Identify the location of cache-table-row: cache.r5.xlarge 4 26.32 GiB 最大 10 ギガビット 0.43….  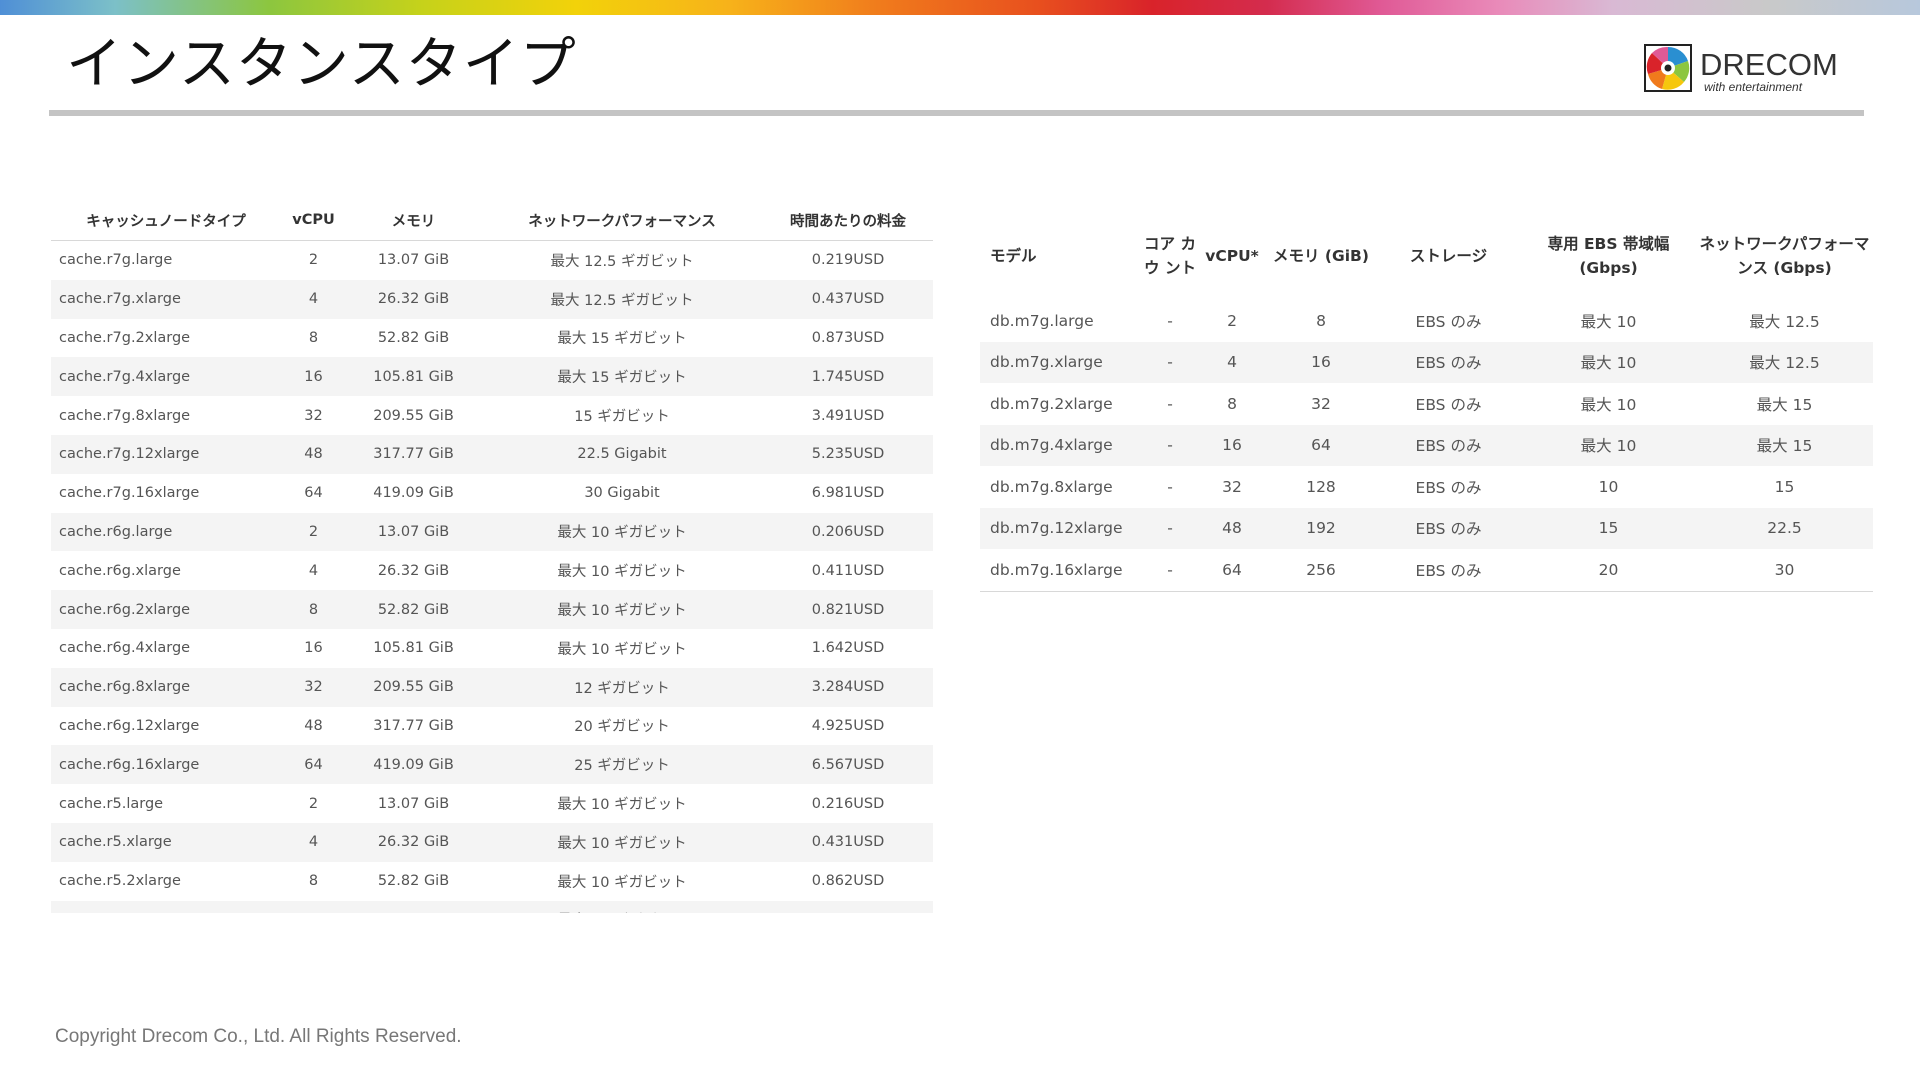
(492, 842).